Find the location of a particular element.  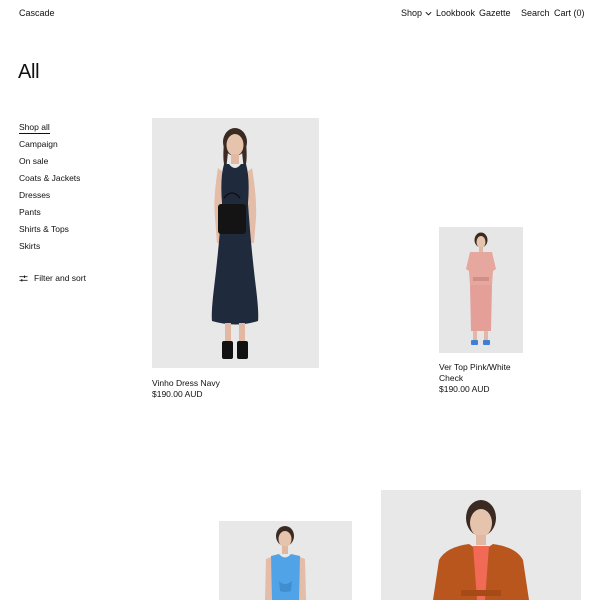

category-label: Shop all is located at coordinates (34, 128).